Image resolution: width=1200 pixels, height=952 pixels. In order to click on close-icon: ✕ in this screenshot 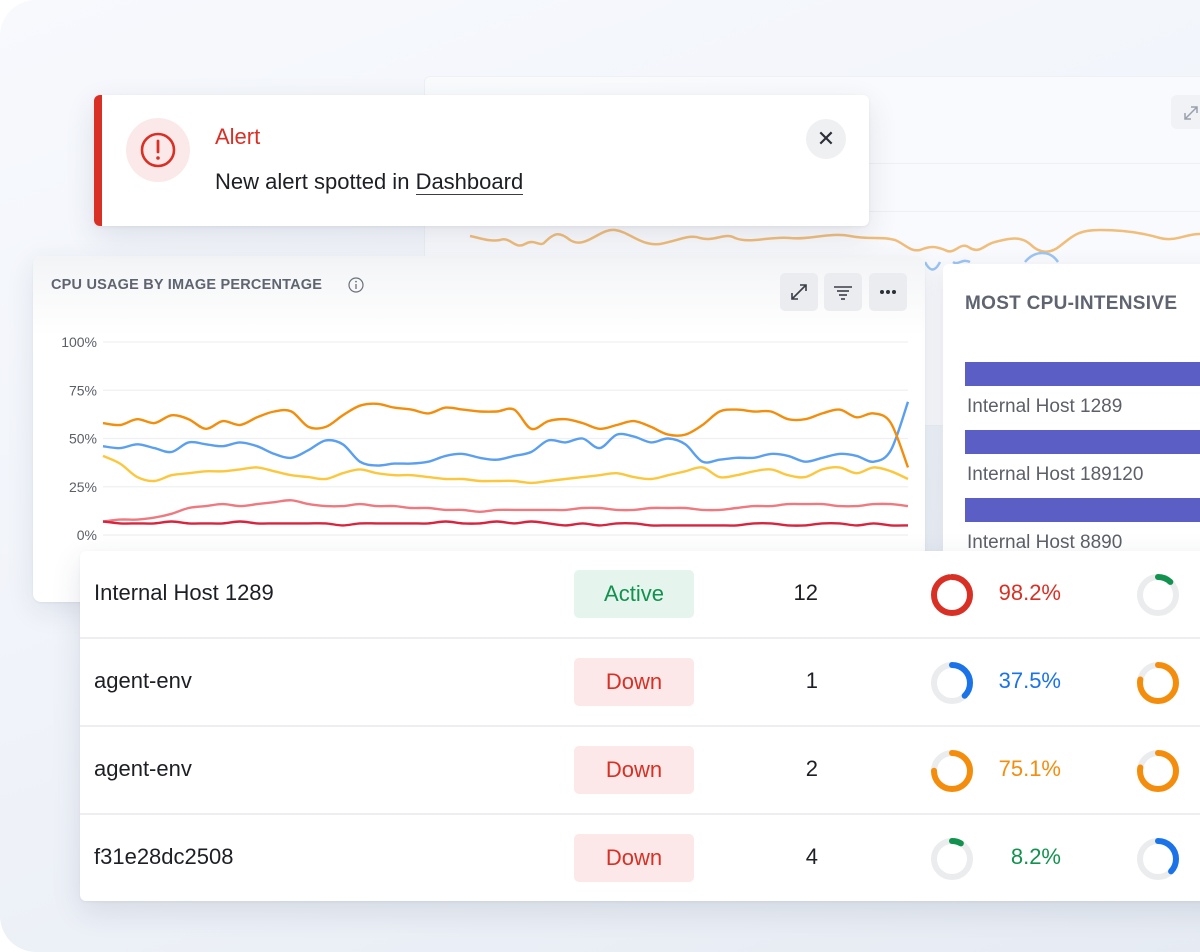, I will do `click(826, 138)`.